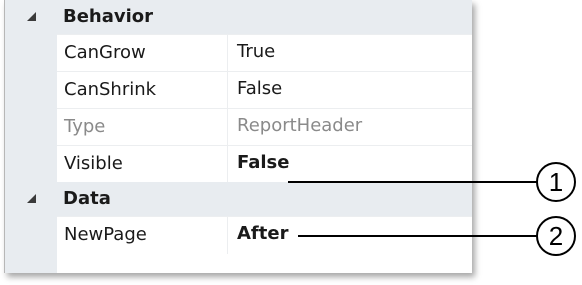 This screenshot has height=285, width=582. I want to click on property-name: NewPage, so click(105, 234).